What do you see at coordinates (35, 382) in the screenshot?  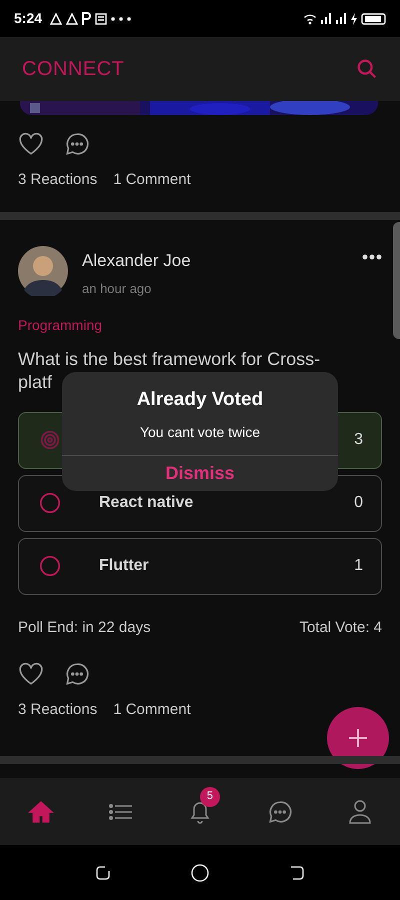 I see `poll-question: platf` at bounding box center [35, 382].